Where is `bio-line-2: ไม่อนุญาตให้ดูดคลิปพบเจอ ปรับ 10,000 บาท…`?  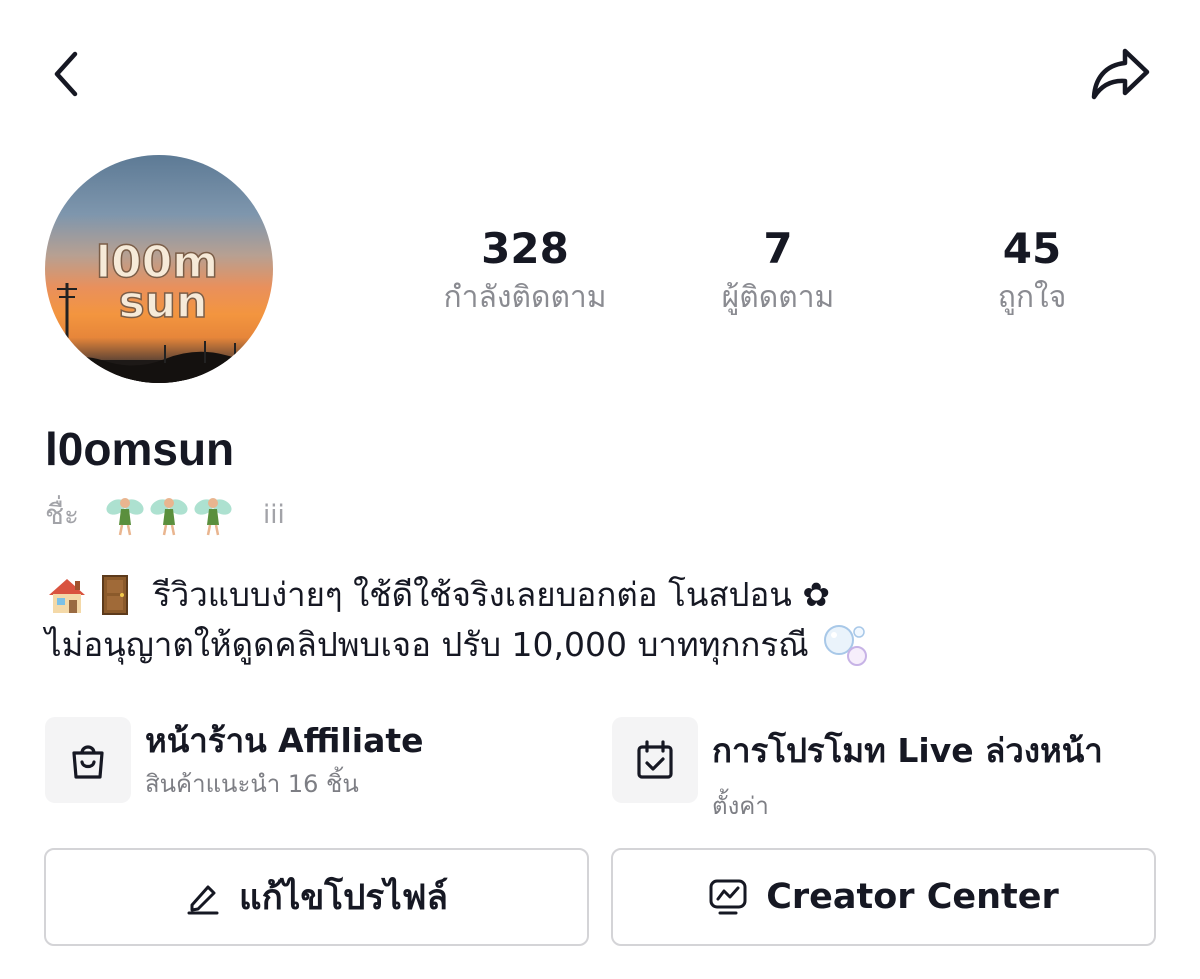
bio-line-2: ไม่อนุญาตให้ดูดคลิปพบเจอ ปรับ 10,000 บาท… is located at coordinates (600, 645).